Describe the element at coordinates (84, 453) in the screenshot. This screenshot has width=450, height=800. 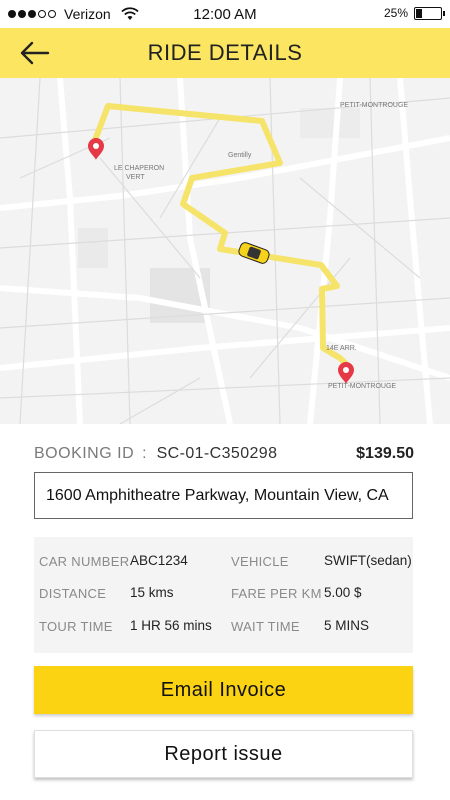
I see `booking-id-label: BOOKING ID` at that location.